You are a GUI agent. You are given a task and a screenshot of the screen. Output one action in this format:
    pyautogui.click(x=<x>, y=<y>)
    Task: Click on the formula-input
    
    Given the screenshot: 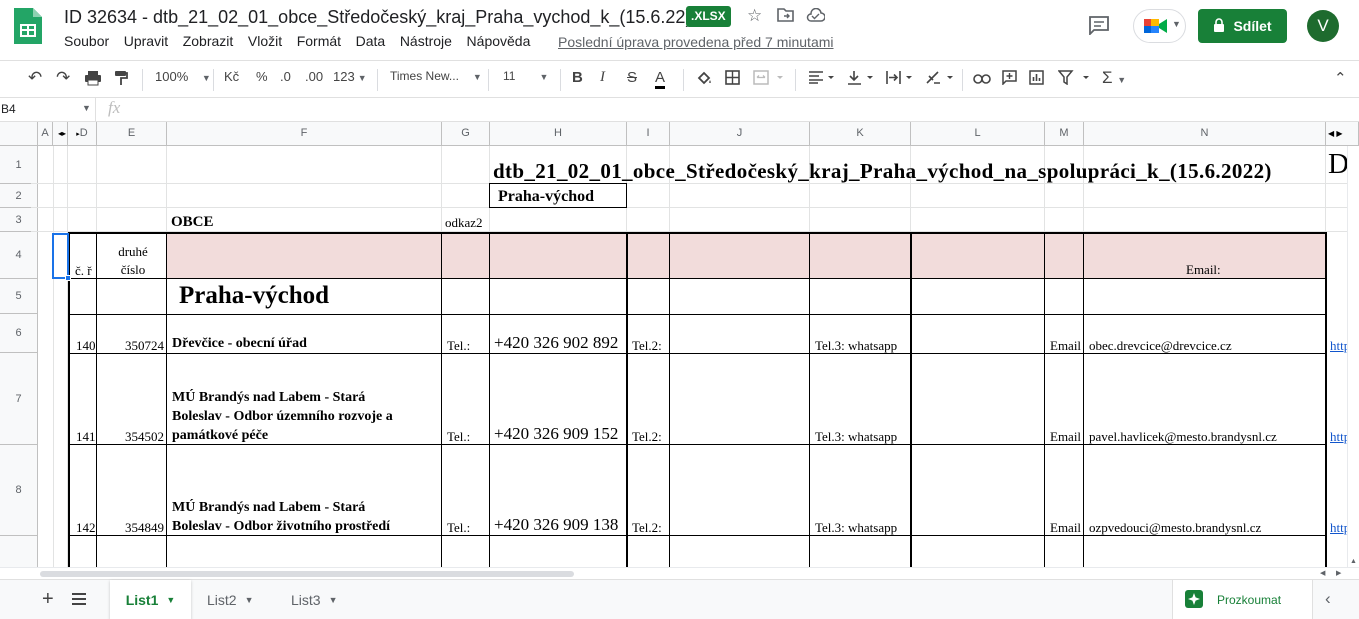 What is the action you would take?
    pyautogui.click(x=746, y=109)
    